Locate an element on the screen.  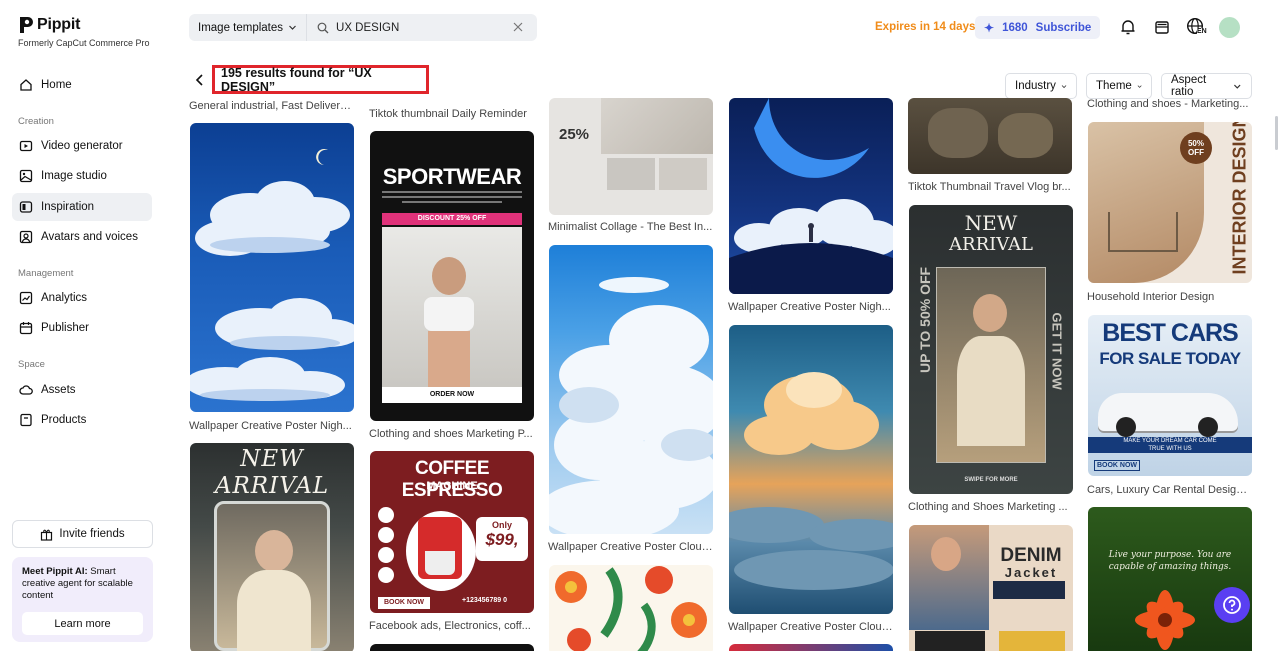
section-management: Management is located at coordinates (46, 273).